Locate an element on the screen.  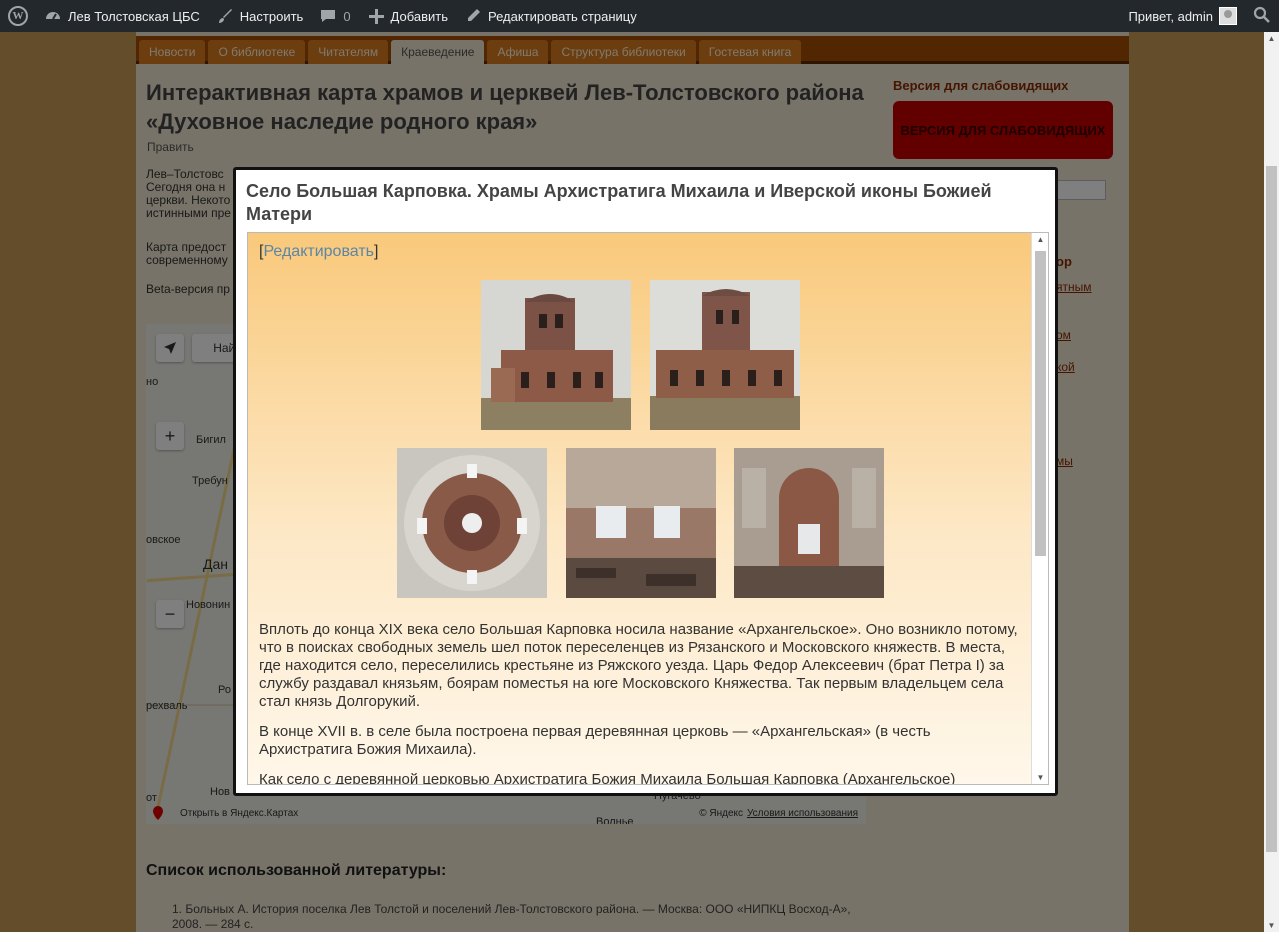
brush-icon is located at coordinates (225, 16).